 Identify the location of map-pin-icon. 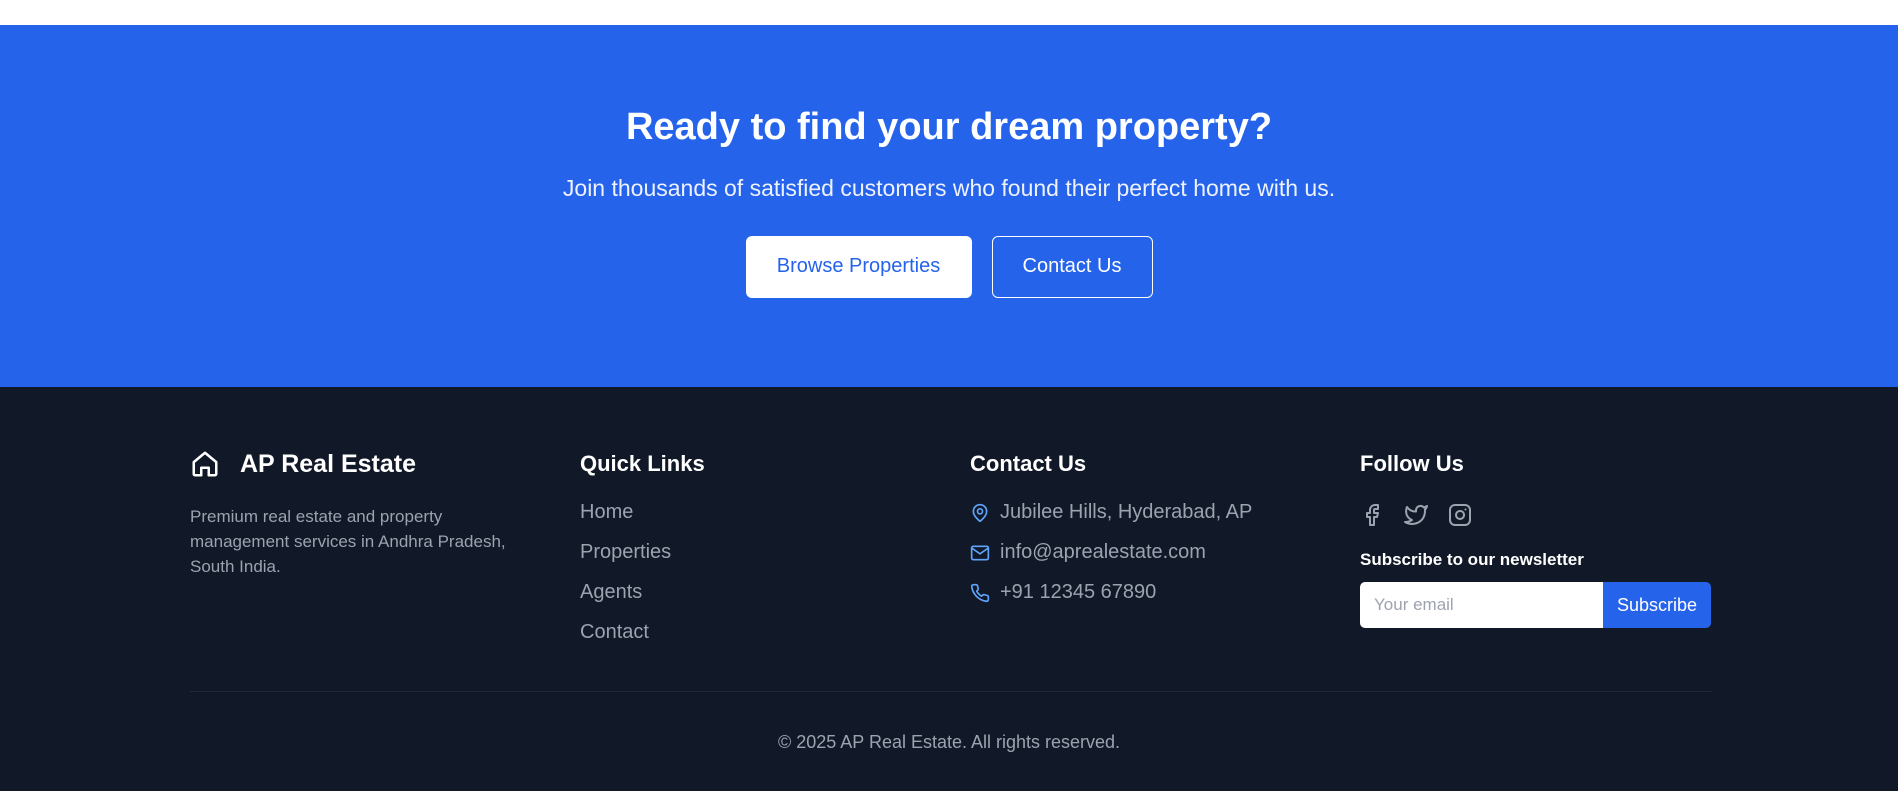
(985, 512).